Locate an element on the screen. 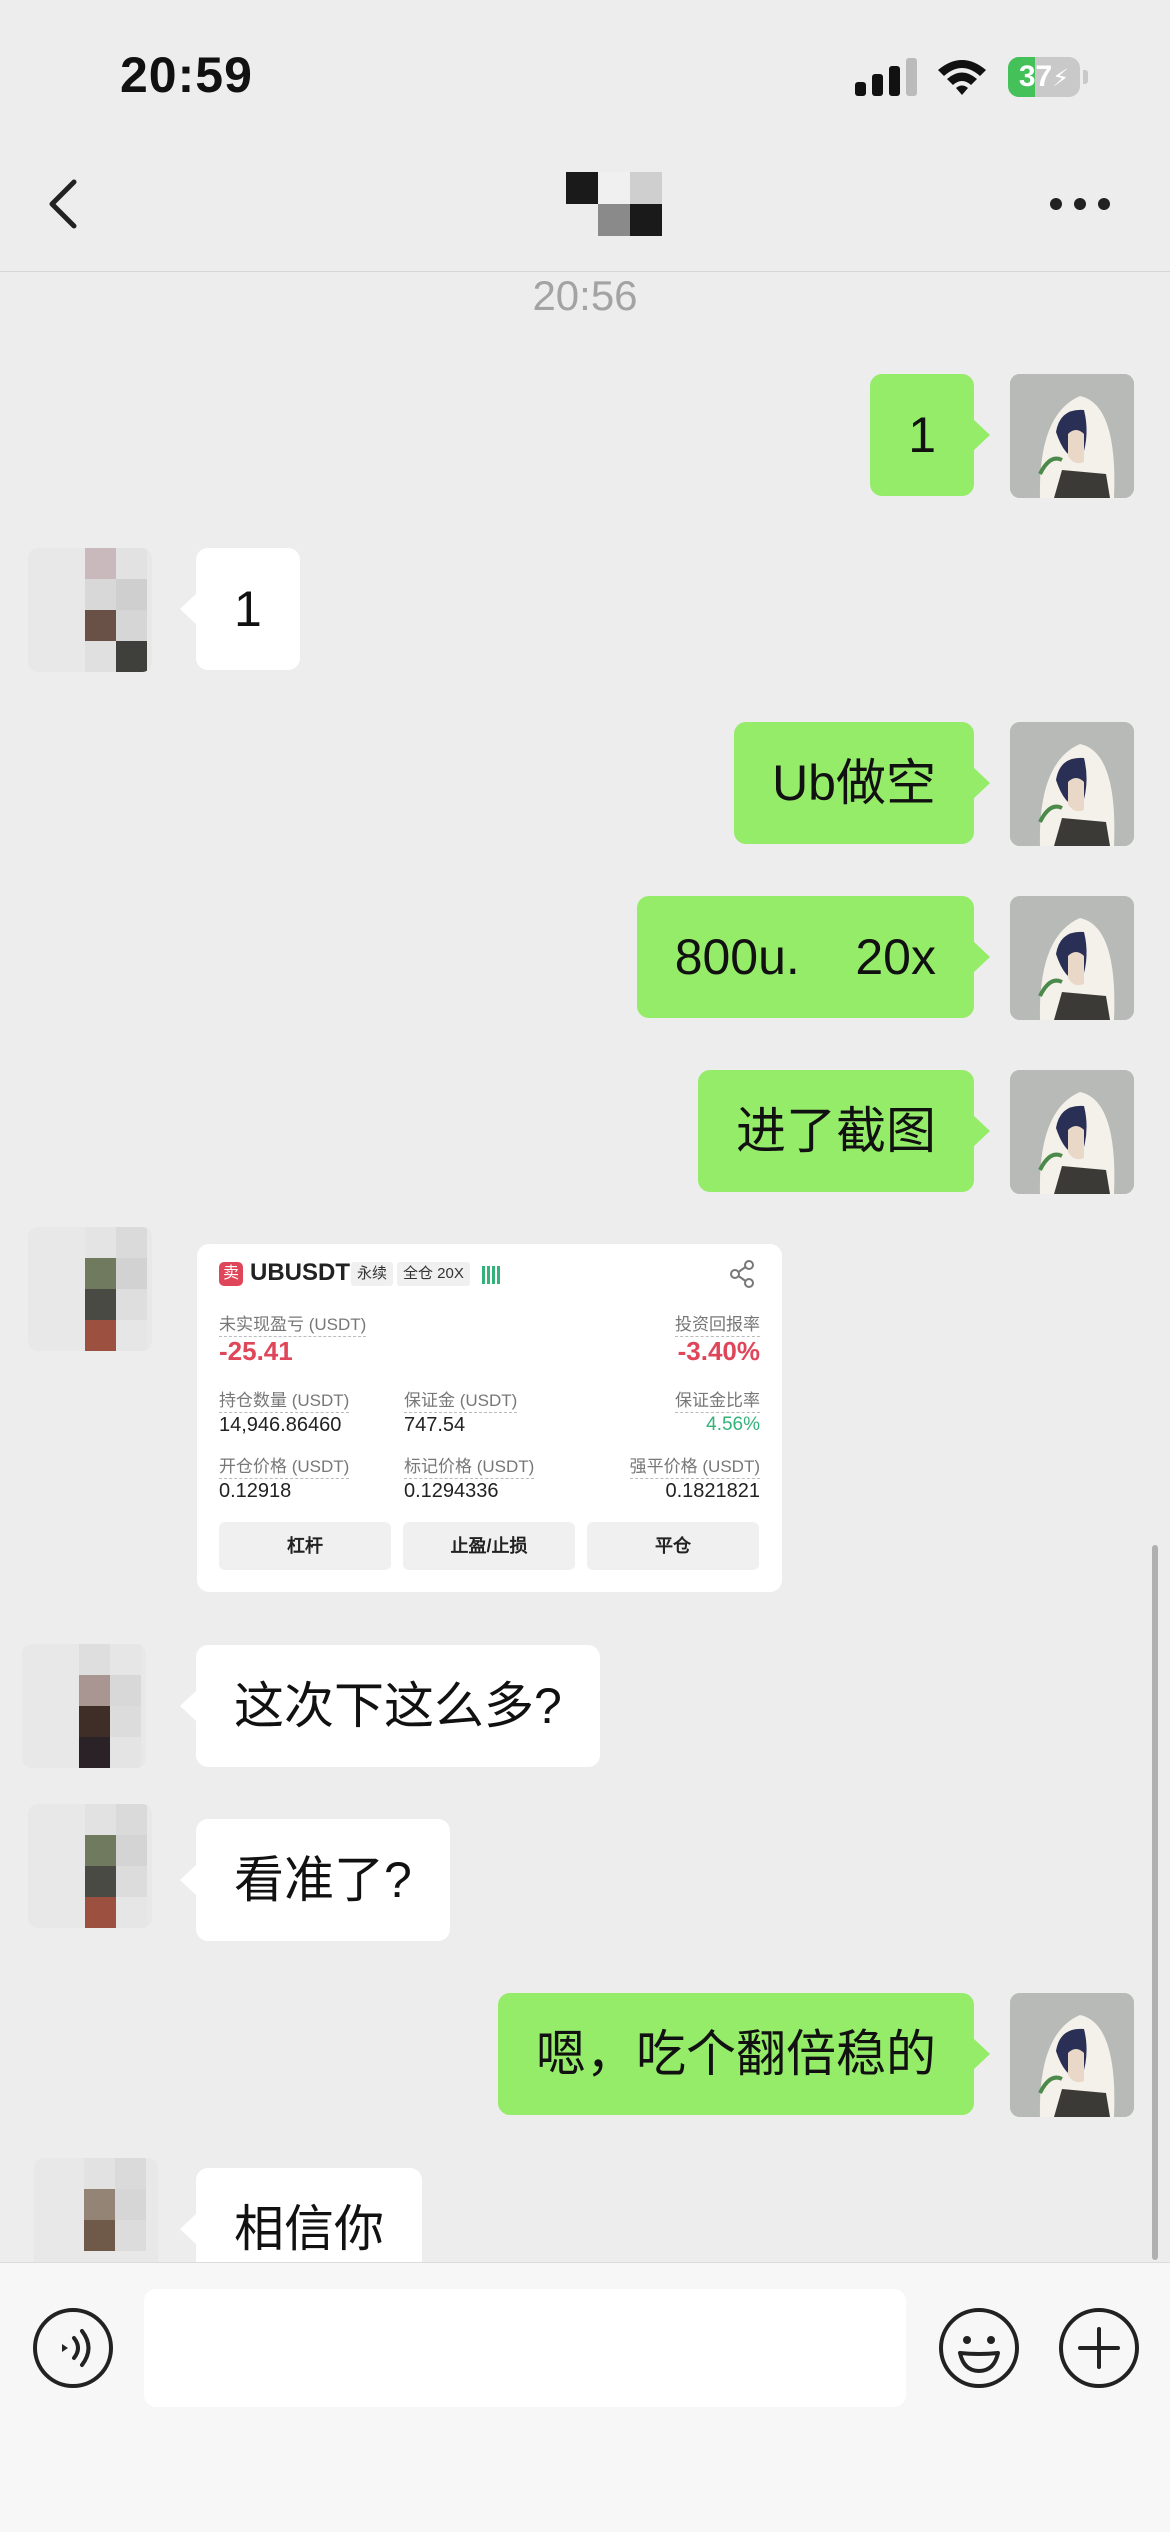  contract-symbol: UBUSDT is located at coordinates (300, 1272).